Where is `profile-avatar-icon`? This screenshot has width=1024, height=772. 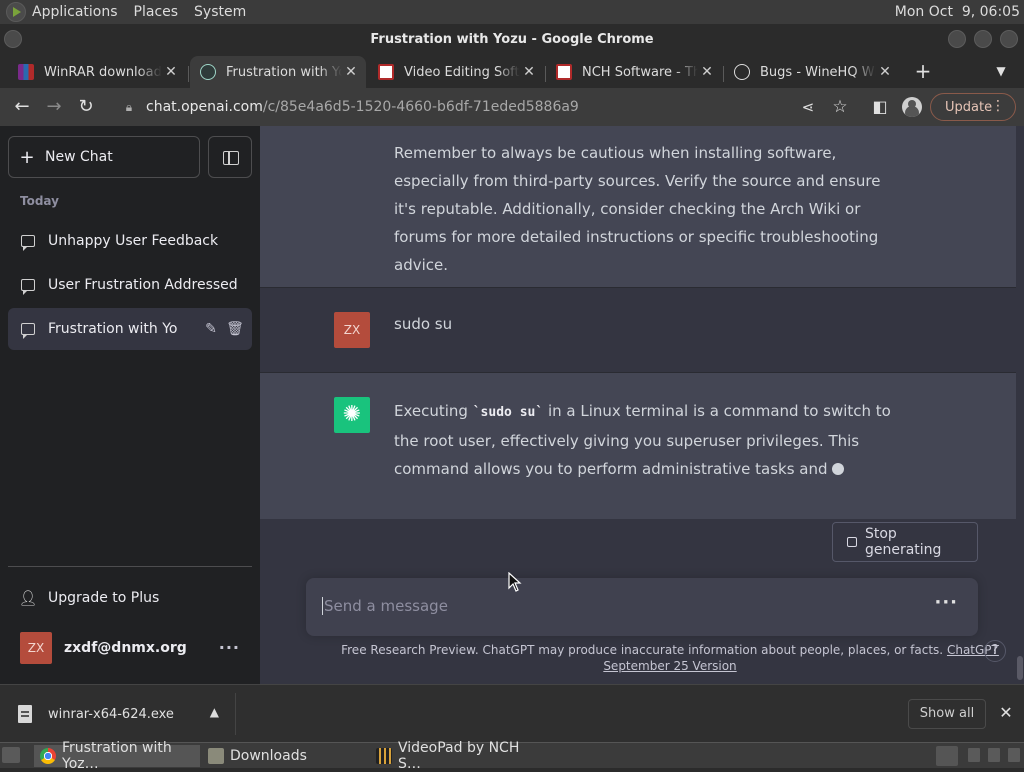
profile-avatar-icon is located at coordinates (912, 107).